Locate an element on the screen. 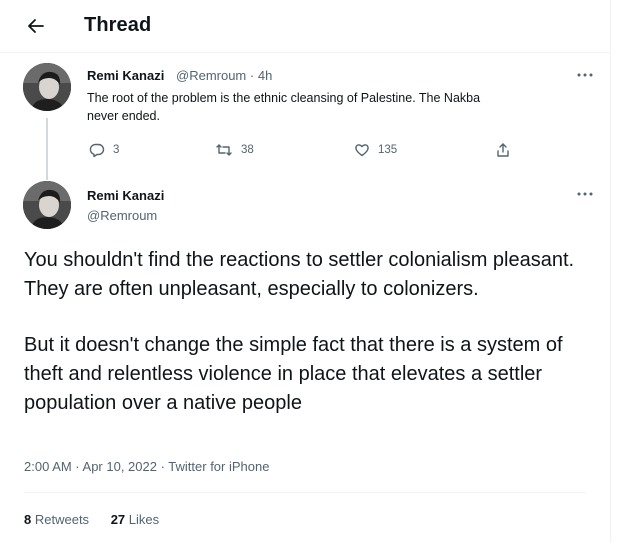  likes-stat: 27 Likes is located at coordinates (135, 519).